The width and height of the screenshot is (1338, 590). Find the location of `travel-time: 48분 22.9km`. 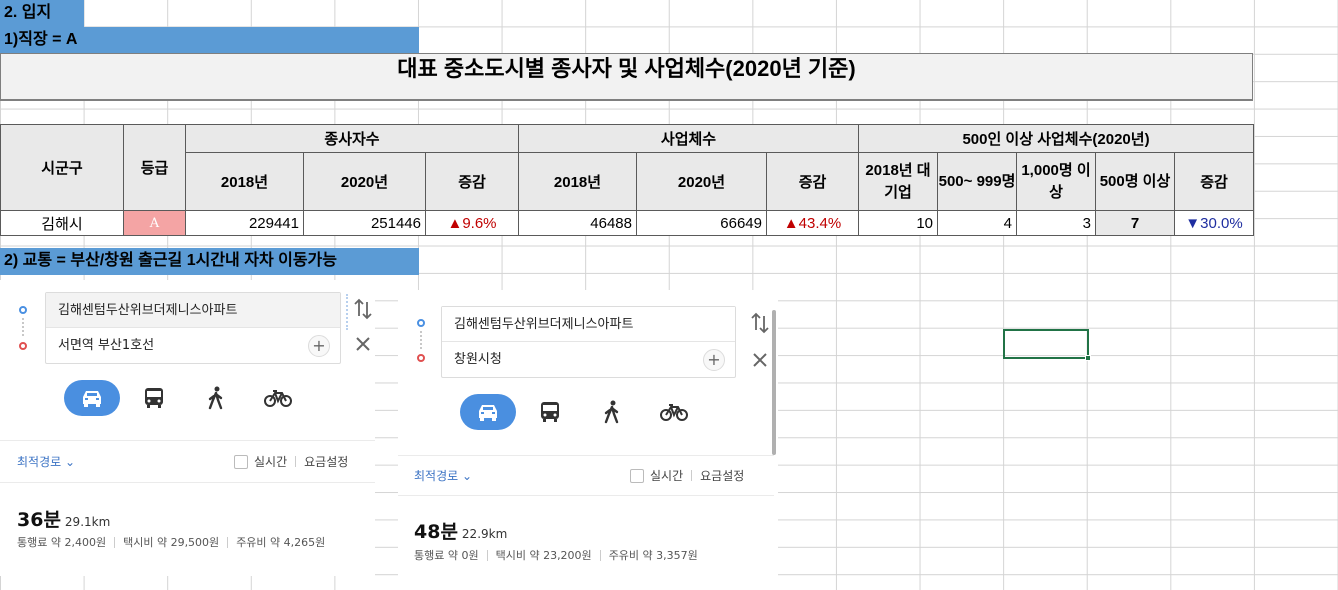

travel-time: 48분 22.9km is located at coordinates (460, 530).